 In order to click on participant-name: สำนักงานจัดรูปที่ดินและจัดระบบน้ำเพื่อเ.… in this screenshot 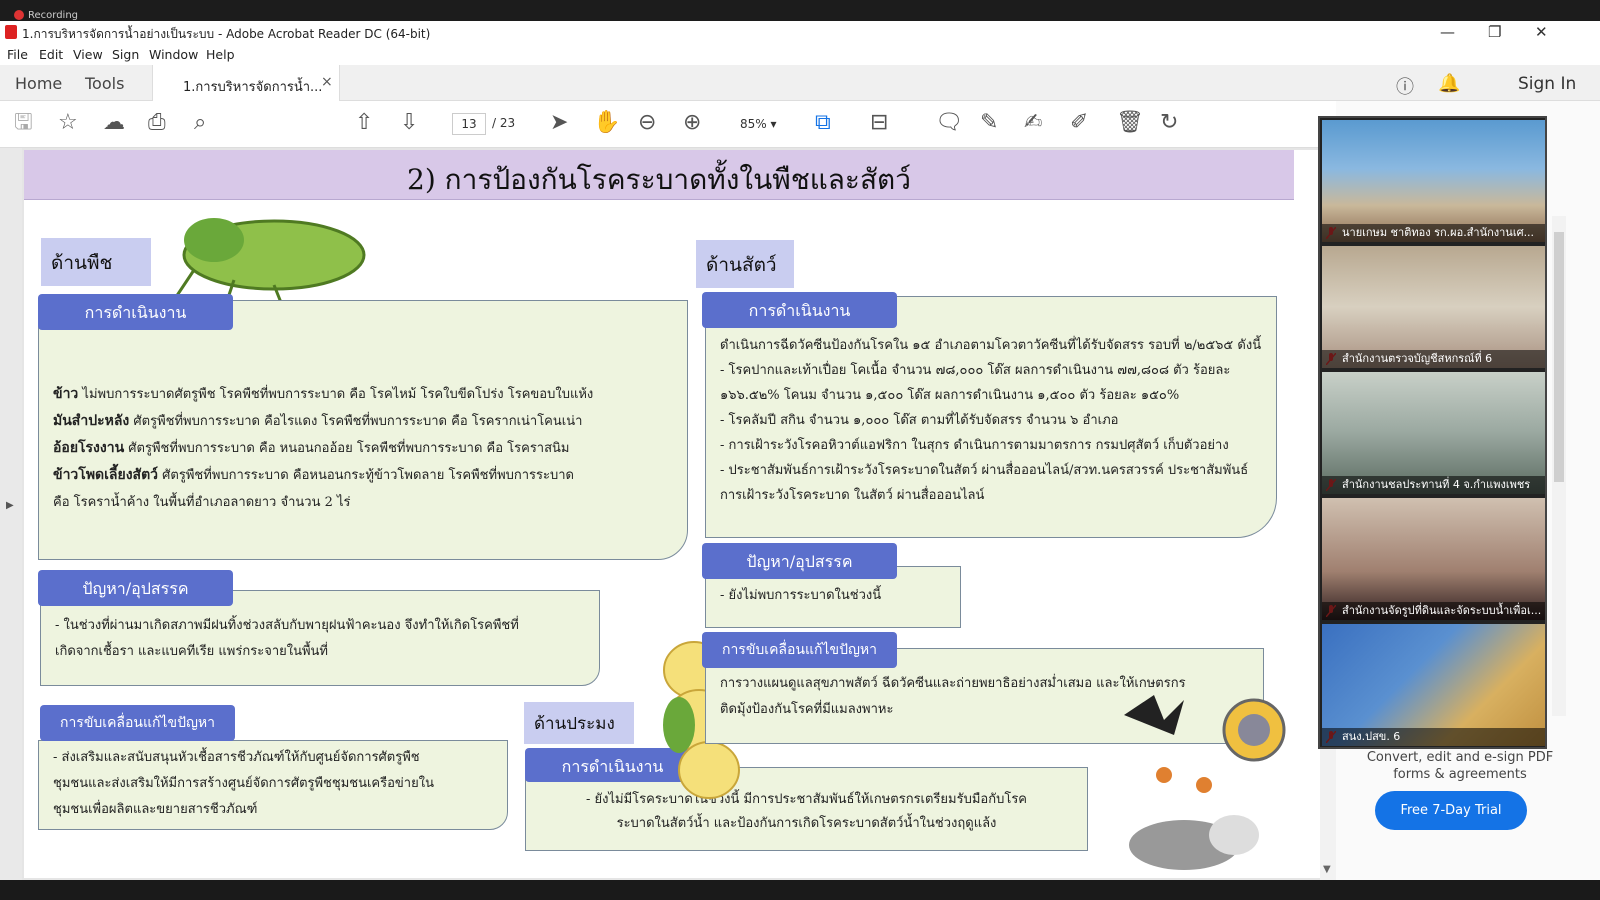, I will do `click(1433, 611)`.